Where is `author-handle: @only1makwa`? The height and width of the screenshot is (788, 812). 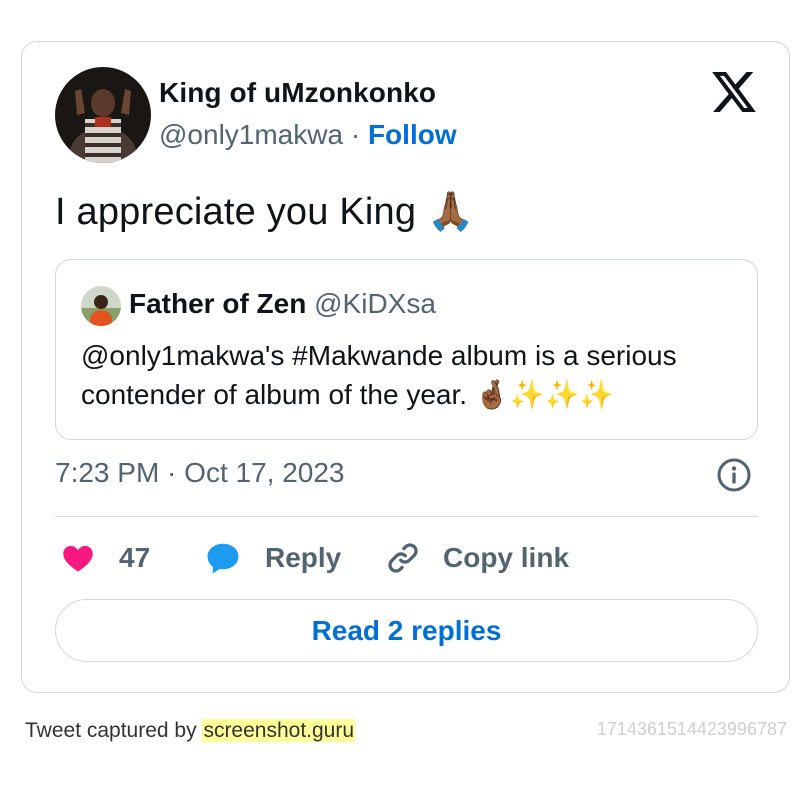
author-handle: @only1makwa is located at coordinates (251, 134).